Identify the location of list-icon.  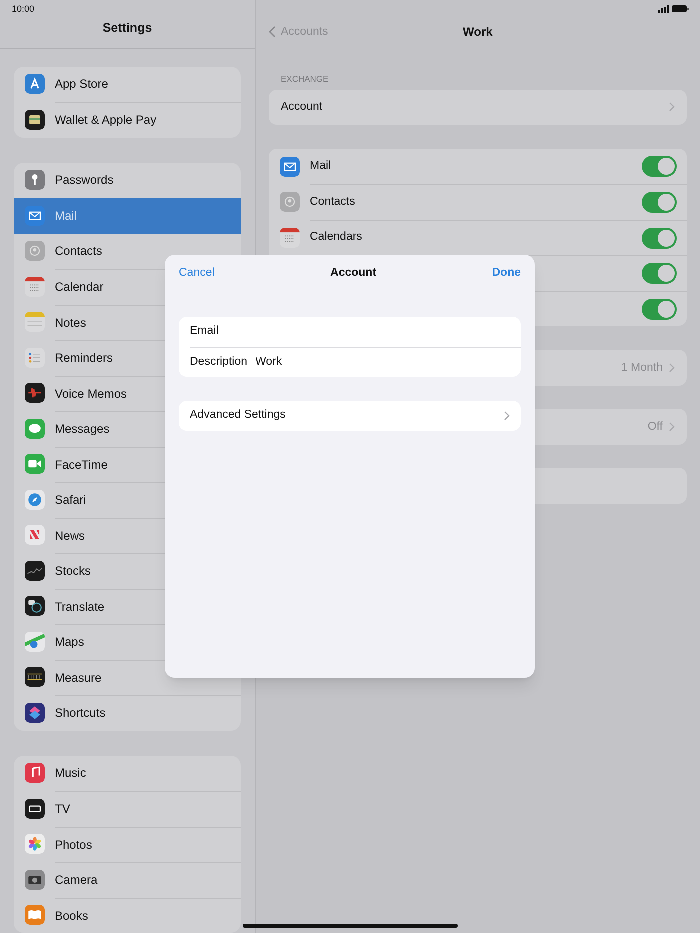
(35, 358).